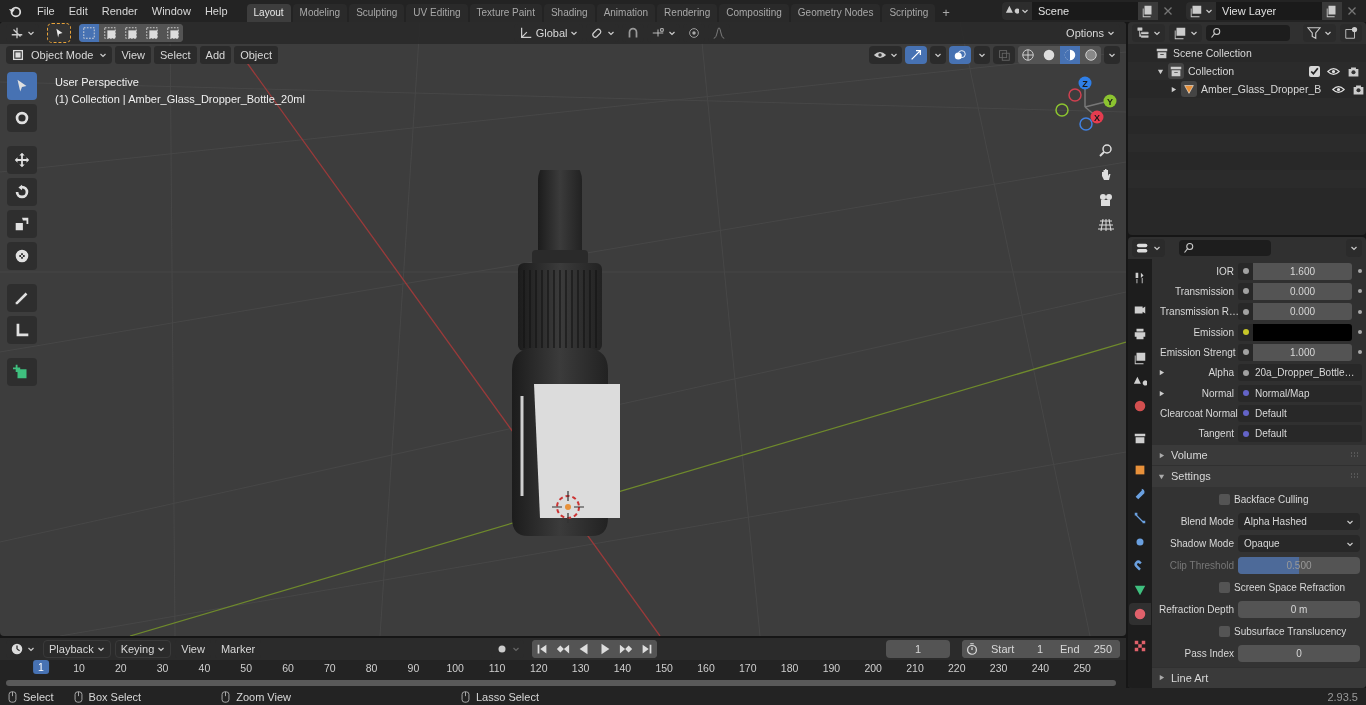 The width and height of the screenshot is (1366, 705). I want to click on viewport-menu: Add, so click(215, 55).